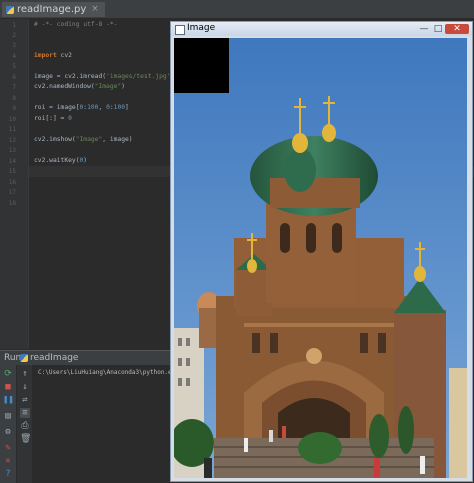 This screenshot has width=474, height=483. What do you see at coordinates (237, 9) in the screenshot?
I see `editor-tab-bar: readImage.py ×` at bounding box center [237, 9].